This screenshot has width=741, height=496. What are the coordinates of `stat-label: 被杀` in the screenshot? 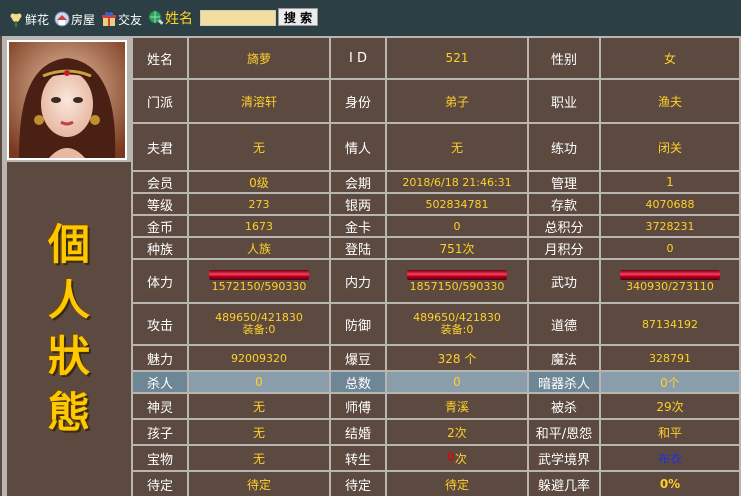 It's located at (564, 406).